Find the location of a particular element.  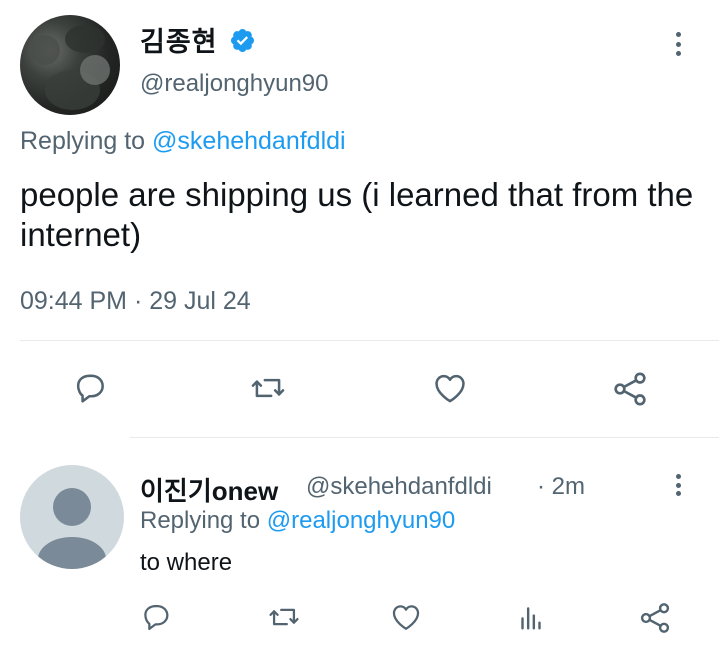

reply-timestamp: · 2m is located at coordinates (561, 487).